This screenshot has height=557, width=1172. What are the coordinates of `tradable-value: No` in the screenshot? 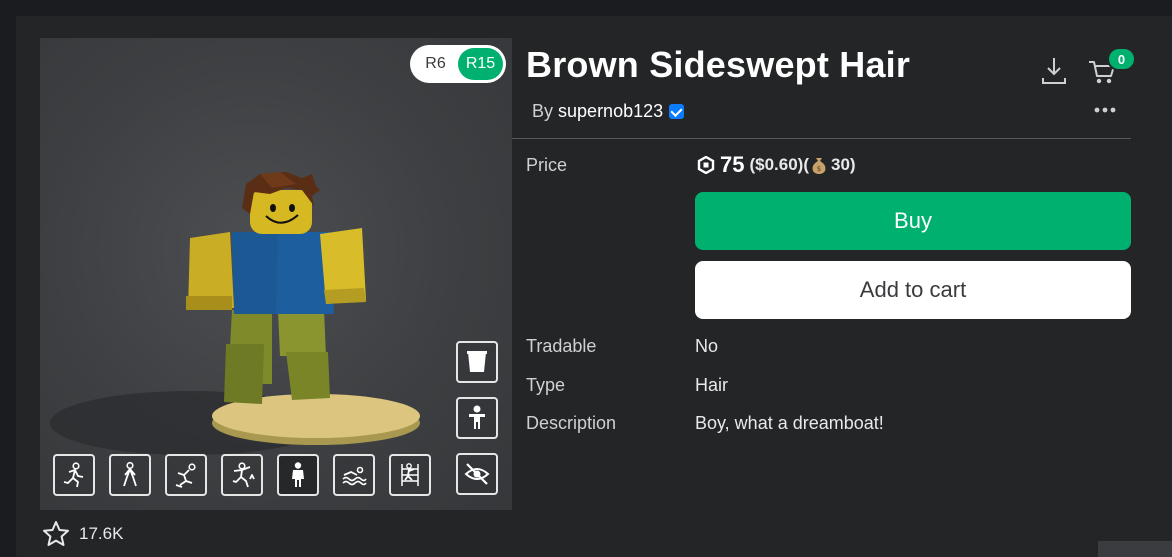 It's located at (707, 346).